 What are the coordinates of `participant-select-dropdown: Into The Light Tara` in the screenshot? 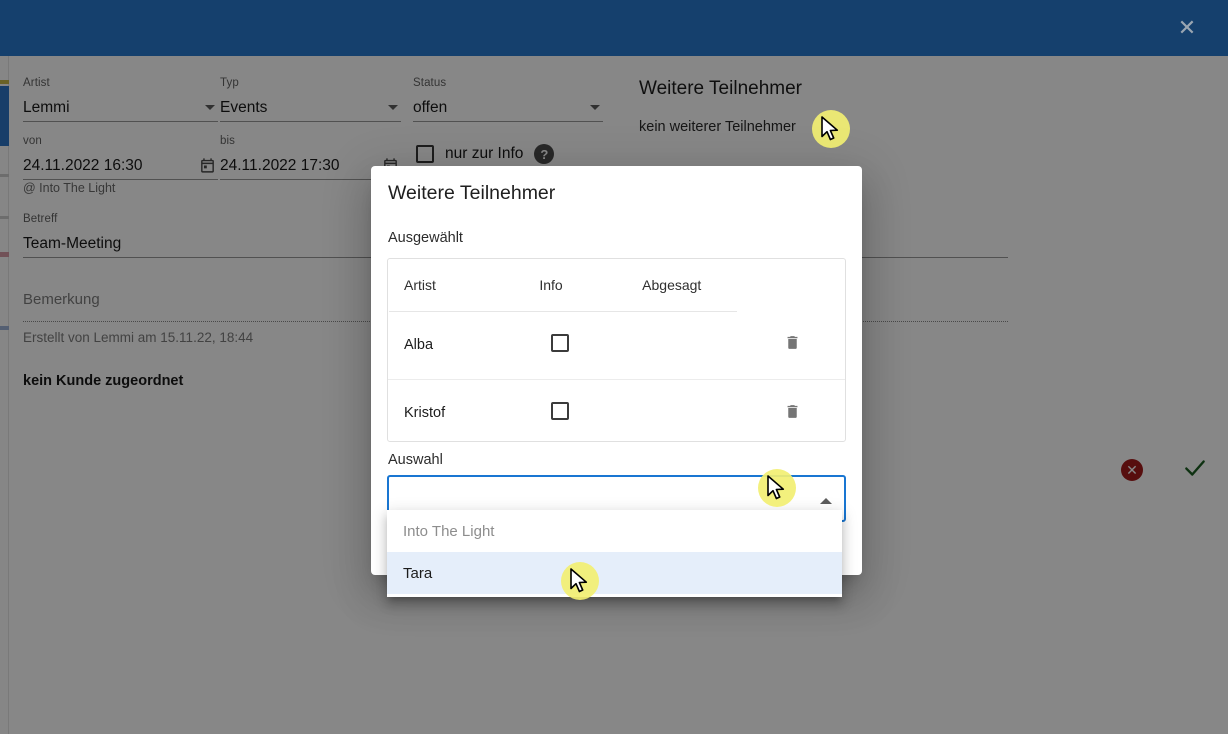 It's located at (614, 553).